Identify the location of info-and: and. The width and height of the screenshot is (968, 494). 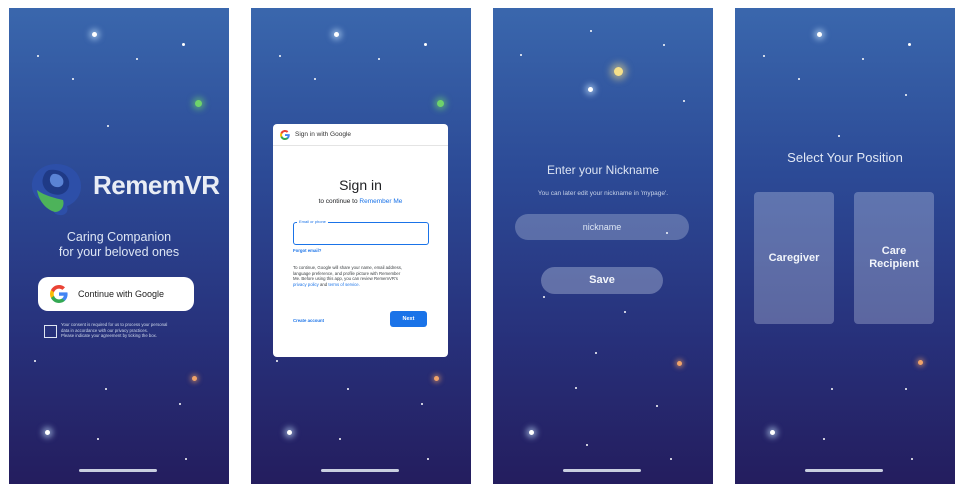
(324, 284).